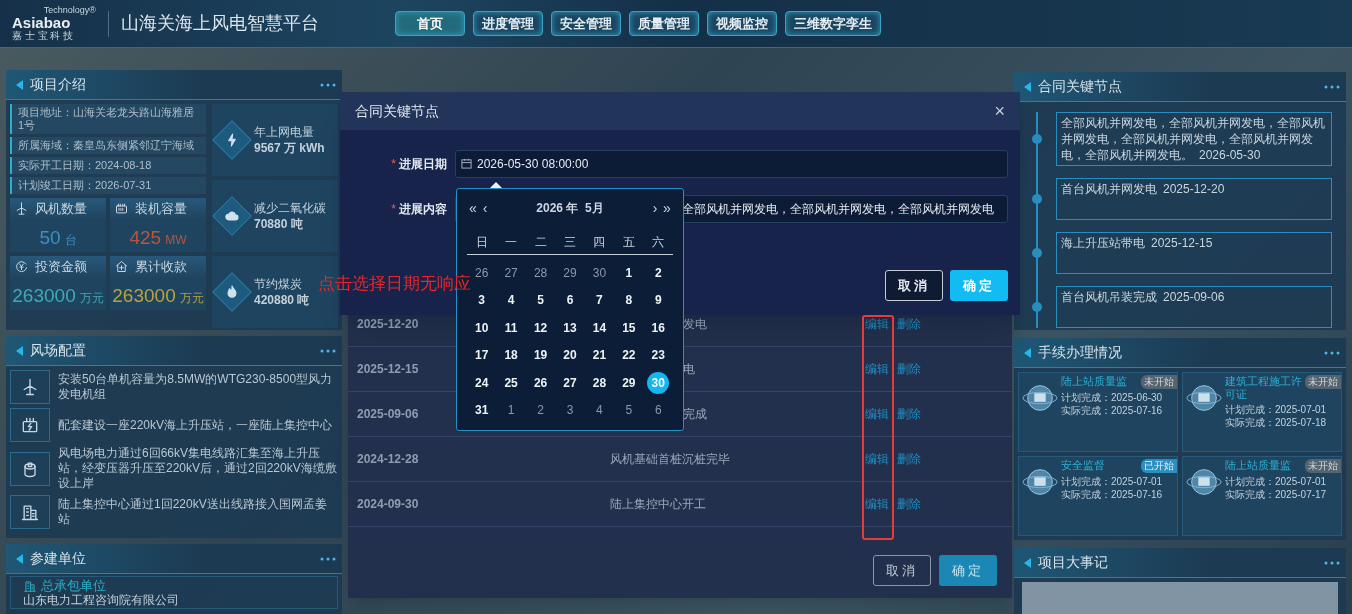 This screenshot has width=1352, height=614. What do you see at coordinates (731, 164) in the screenshot?
I see `date-field: 2026-05-30 08:00:00` at bounding box center [731, 164].